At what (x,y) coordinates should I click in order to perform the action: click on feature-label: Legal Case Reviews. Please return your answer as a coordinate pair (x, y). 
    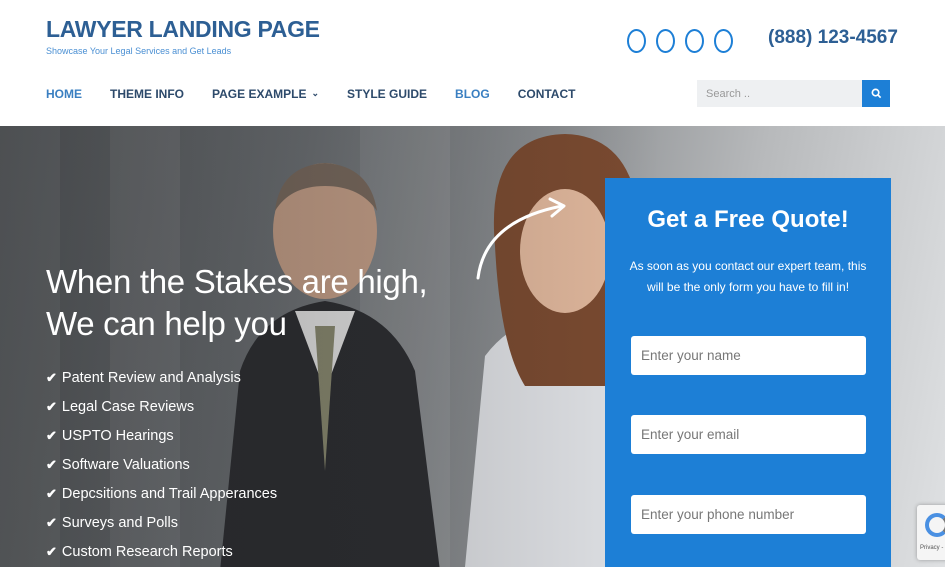
    Looking at the image, I should click on (128, 407).